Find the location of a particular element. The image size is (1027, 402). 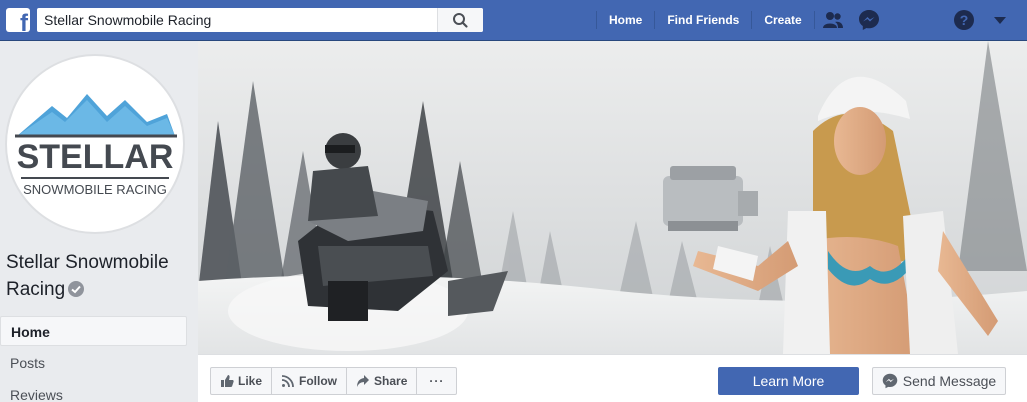

like-label: Like is located at coordinates (250, 381).